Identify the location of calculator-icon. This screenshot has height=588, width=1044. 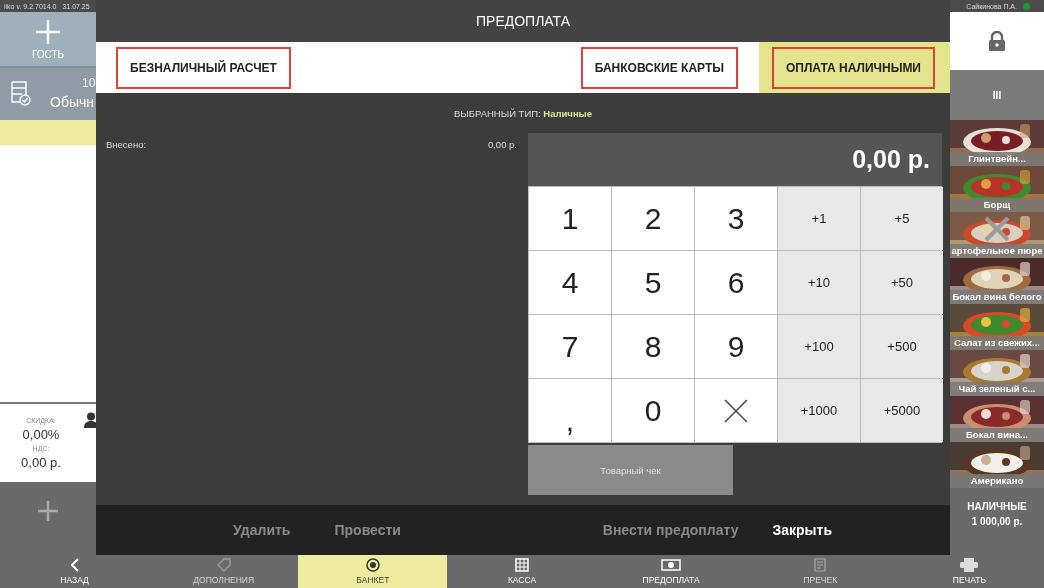
(522, 565).